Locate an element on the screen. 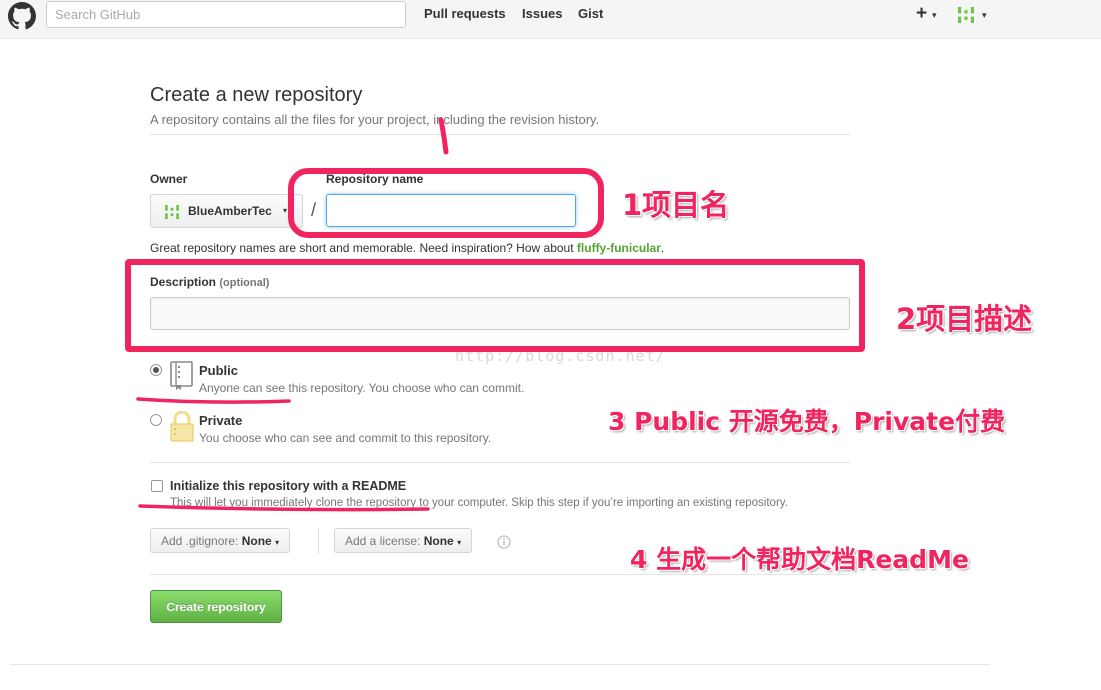 Image resolution: width=1101 pixels, height=690 pixels. annotation-label-4: 4 生成一个帮助文档ReadMe is located at coordinates (799, 559).